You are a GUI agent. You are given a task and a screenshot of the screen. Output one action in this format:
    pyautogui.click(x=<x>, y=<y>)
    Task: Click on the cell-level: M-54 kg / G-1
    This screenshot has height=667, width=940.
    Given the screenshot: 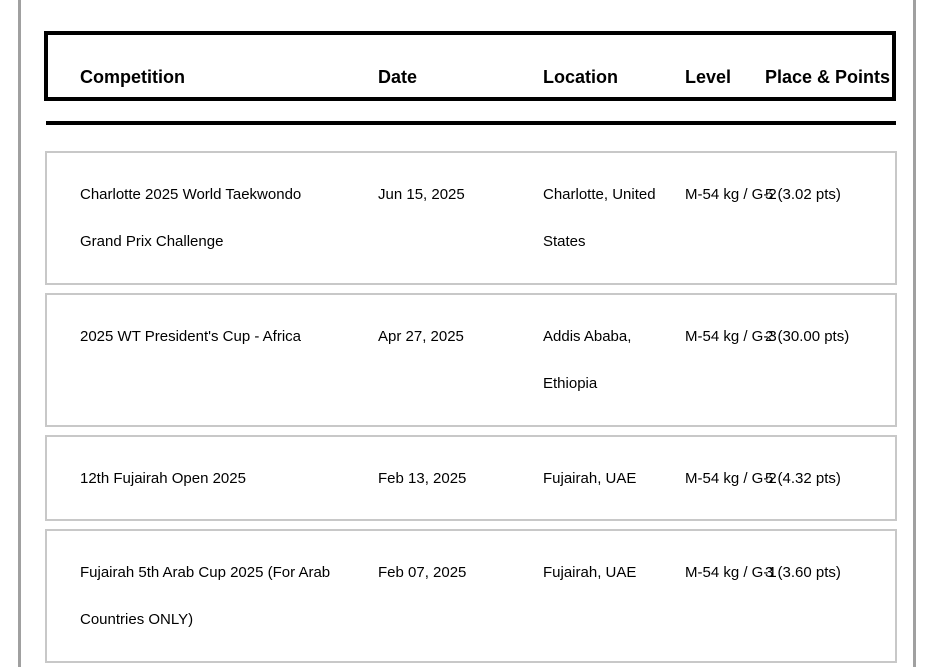 What is the action you would take?
    pyautogui.click(x=731, y=572)
    